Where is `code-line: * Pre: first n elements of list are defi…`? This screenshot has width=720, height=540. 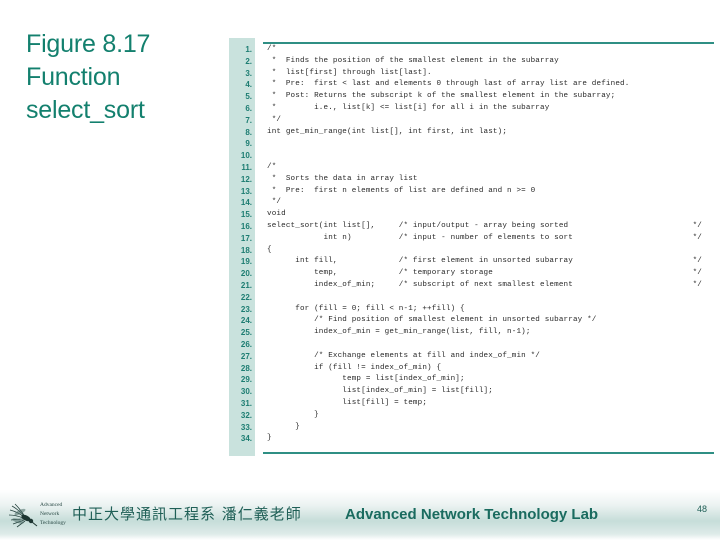 code-line: * Pre: first n elements of list are defi… is located at coordinates (488, 192).